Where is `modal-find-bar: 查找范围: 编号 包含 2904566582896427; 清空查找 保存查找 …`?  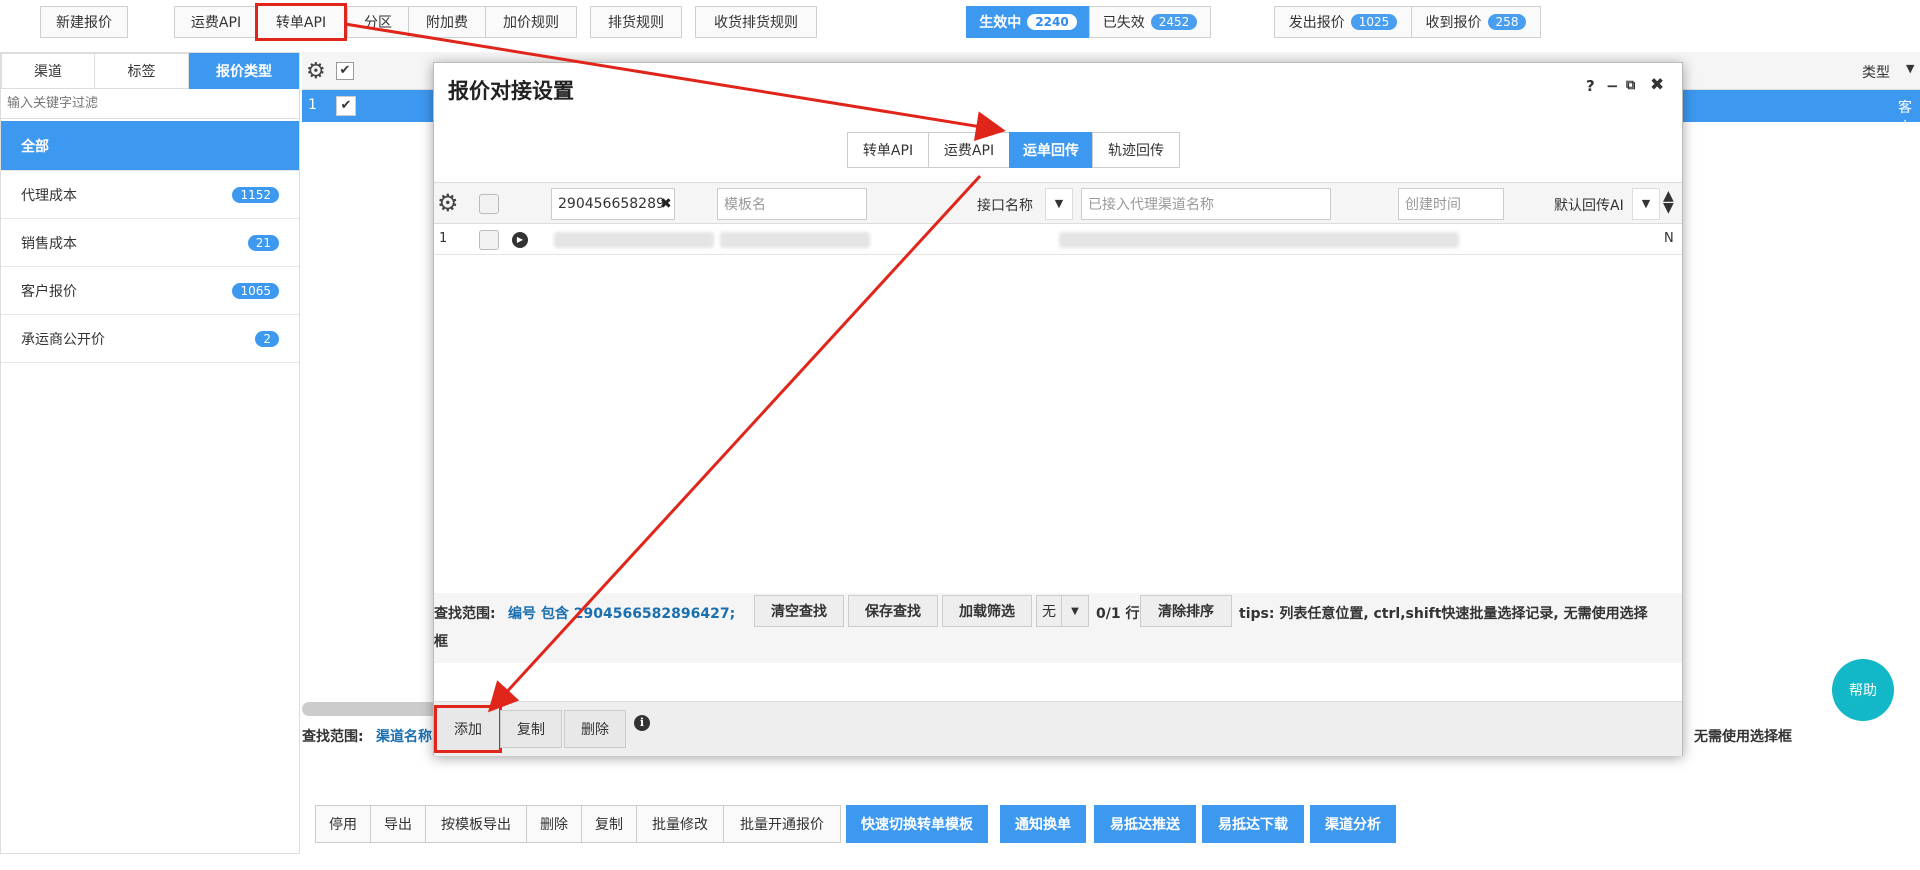 modal-find-bar: 查找范围: 编号 包含 2904566582896427; 清空查找 保存查找 … is located at coordinates (1058, 628).